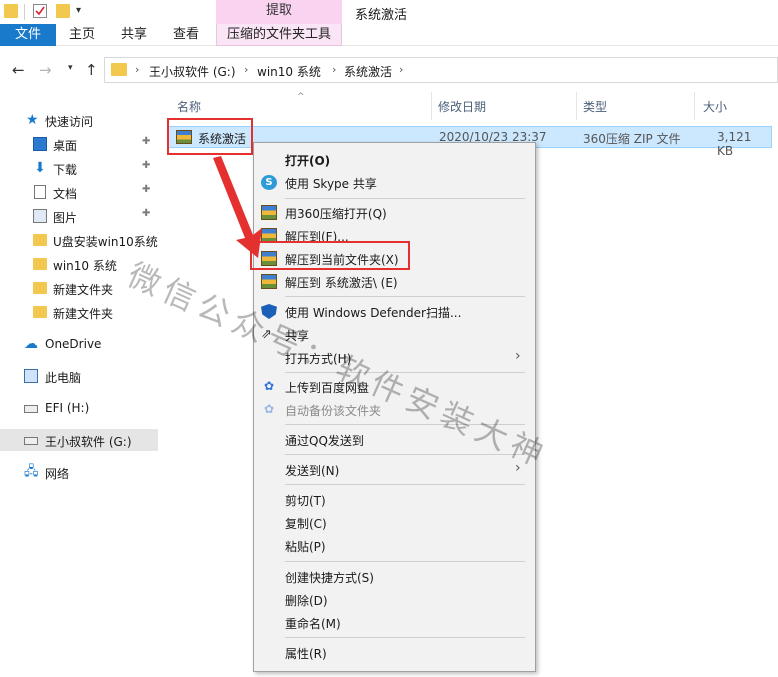 Image resolution: width=778 pixels, height=677 pixels. Describe the element at coordinates (308, 161) in the screenshot. I see `menu-item-label: 打开(O)` at that location.